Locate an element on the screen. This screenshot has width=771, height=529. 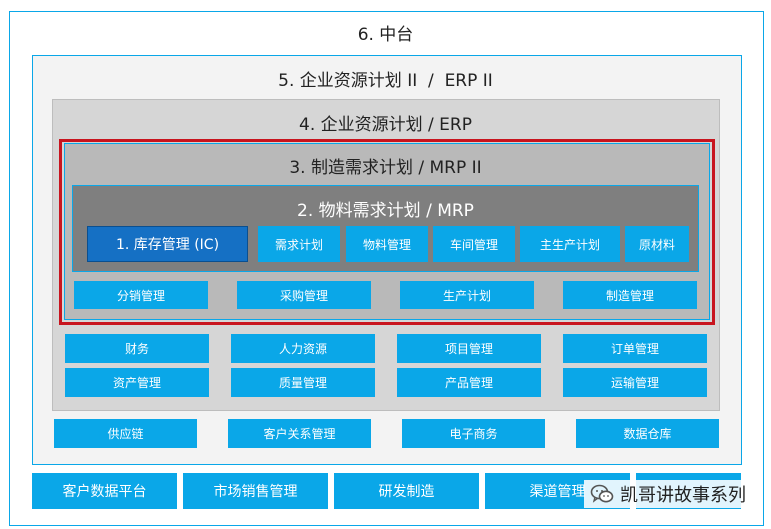
mrp-module-material-management: 物料管理 is located at coordinates (387, 244).